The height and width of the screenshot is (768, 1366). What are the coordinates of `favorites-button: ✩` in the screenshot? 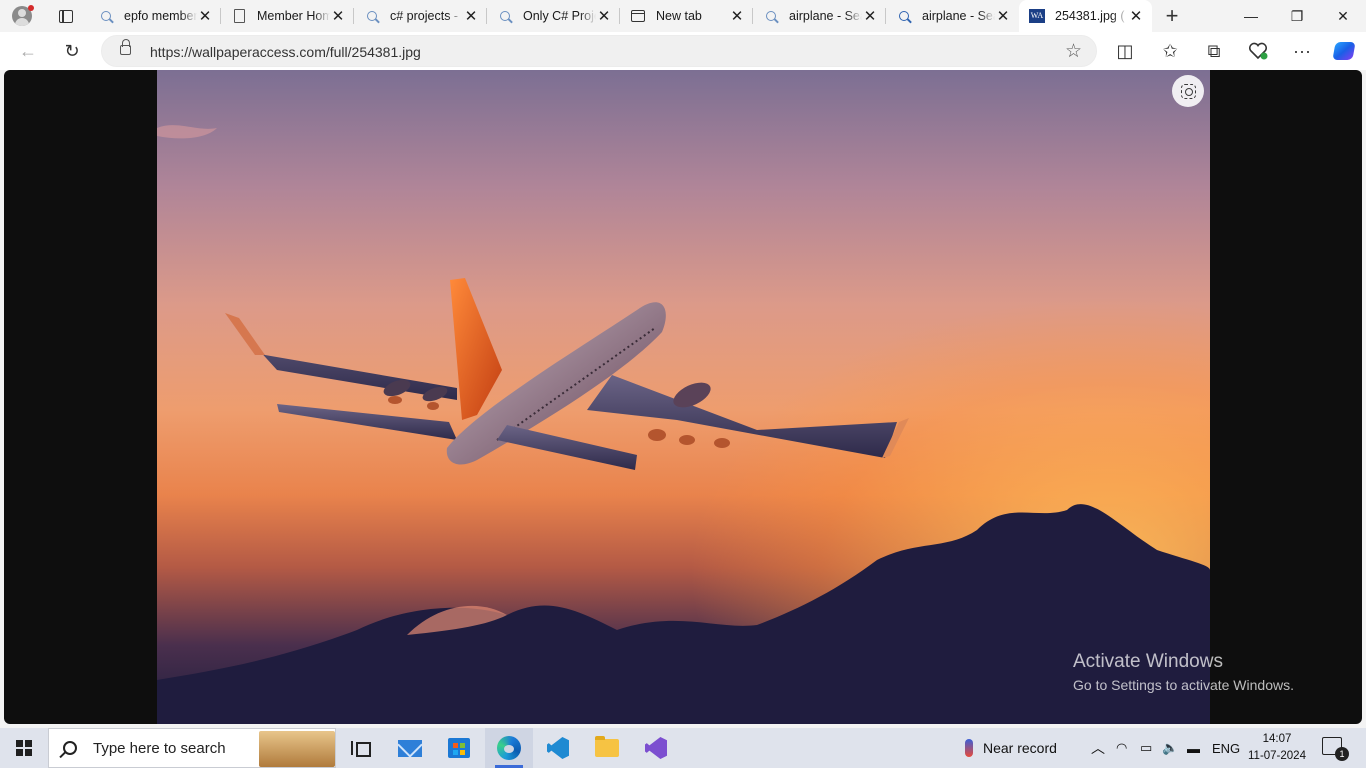 It's located at (1170, 51).